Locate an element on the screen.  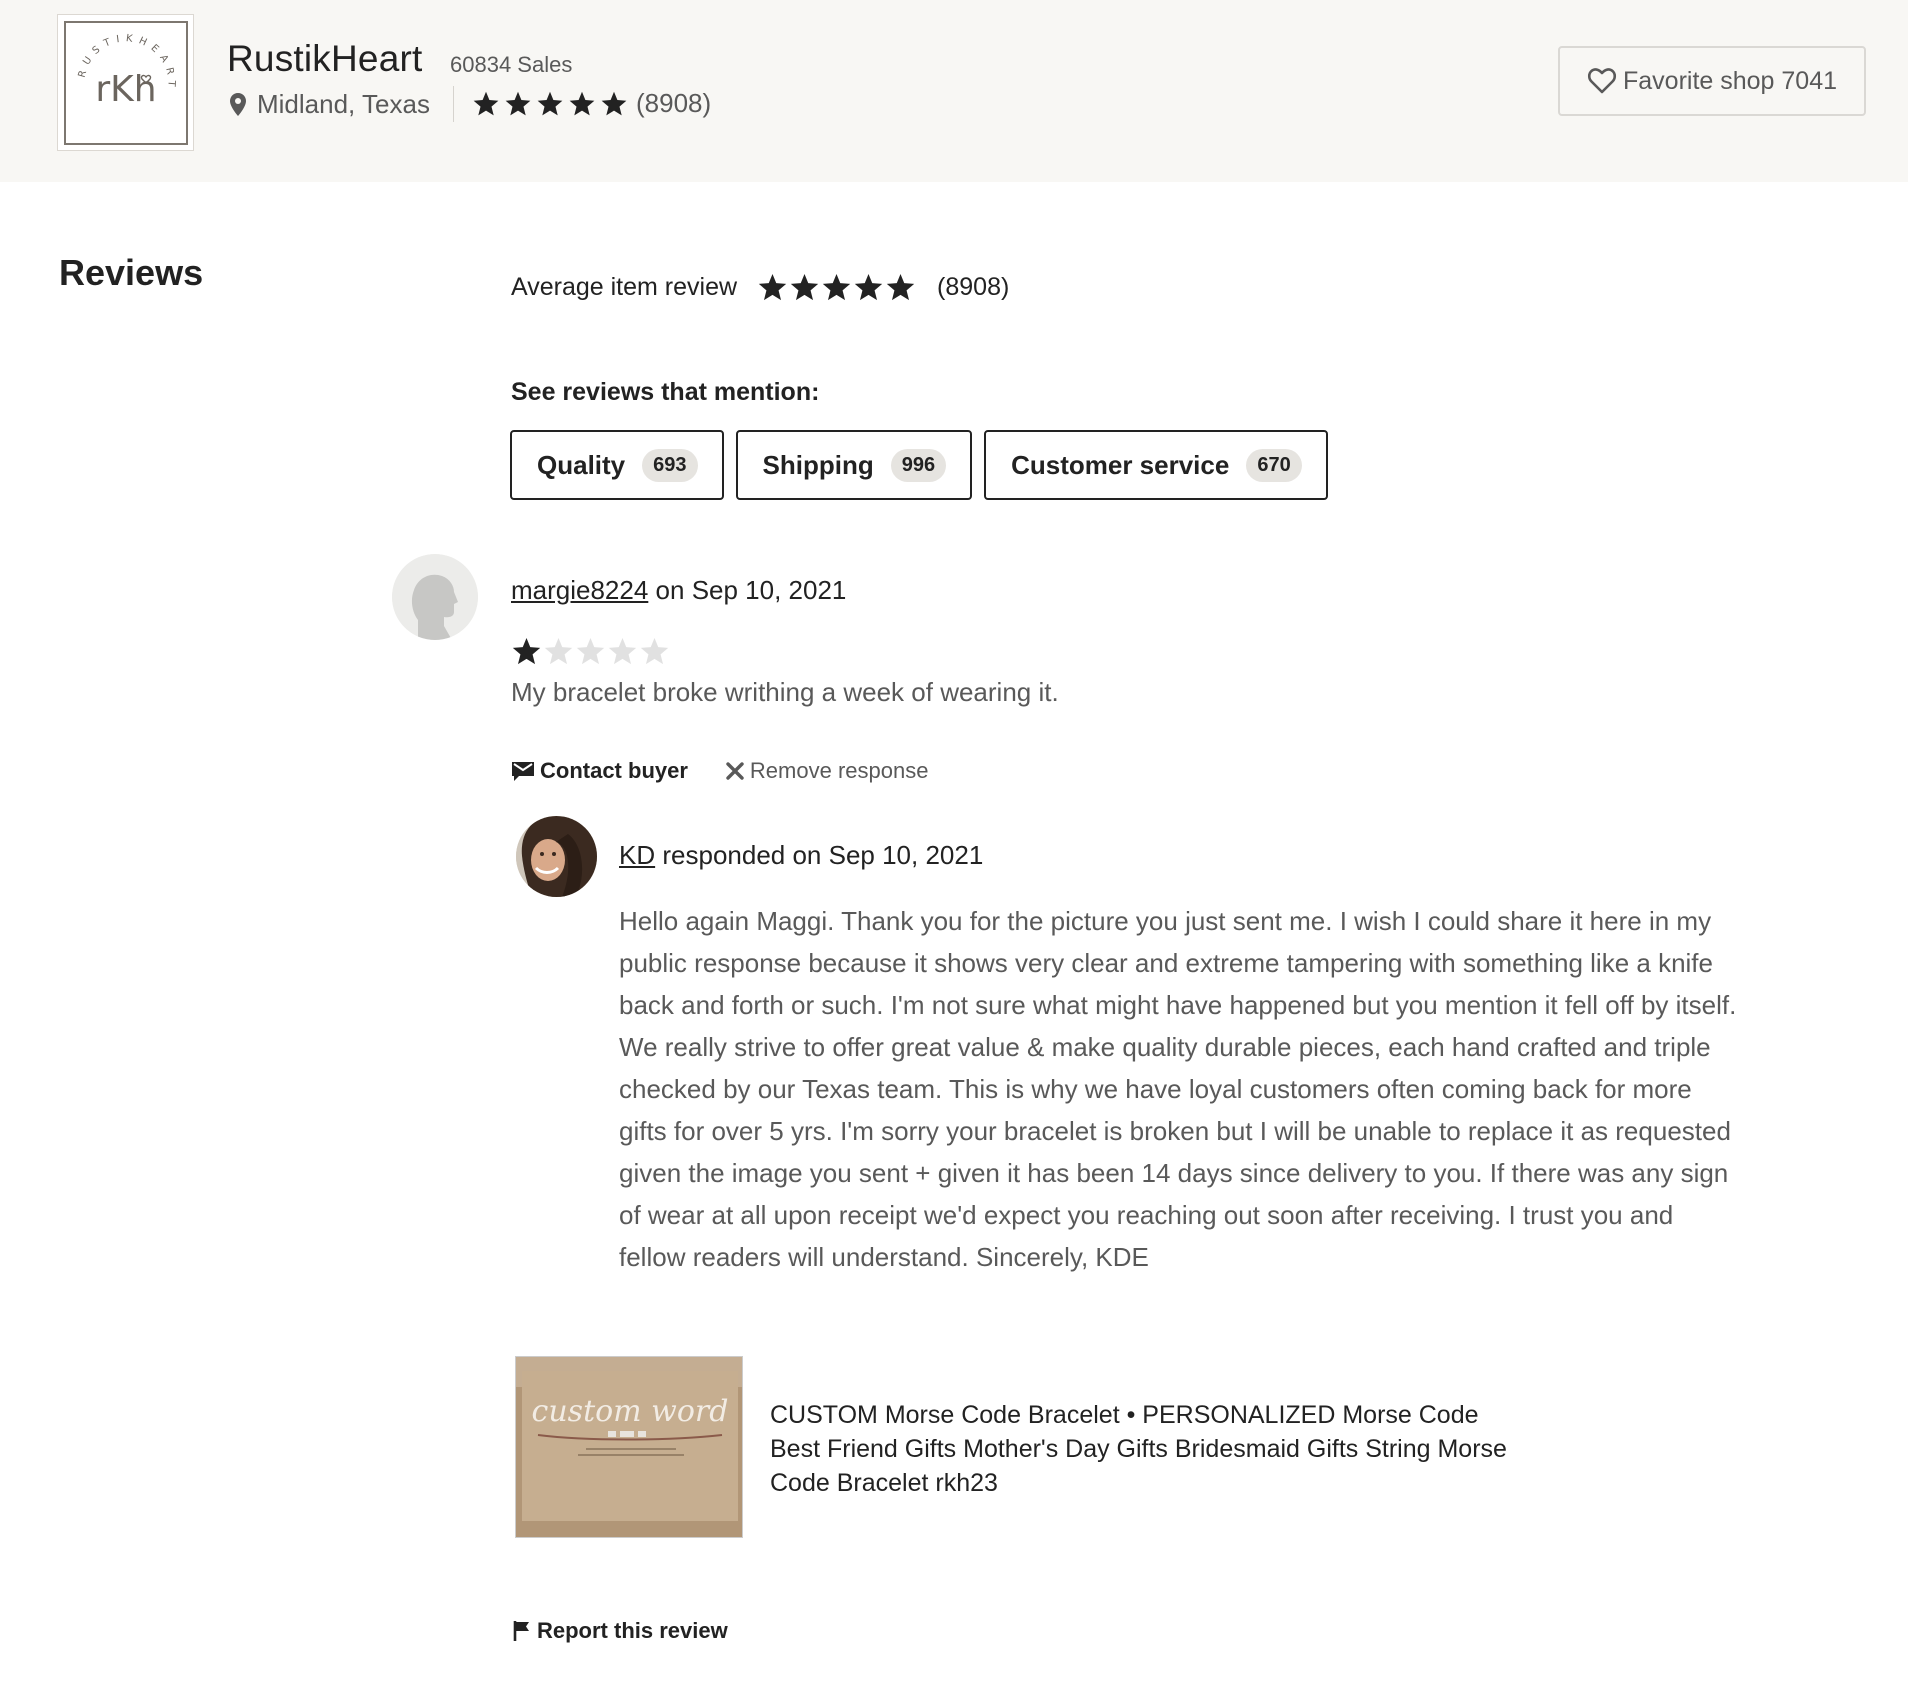
remove-response-button: Remove response is located at coordinates (827, 771).